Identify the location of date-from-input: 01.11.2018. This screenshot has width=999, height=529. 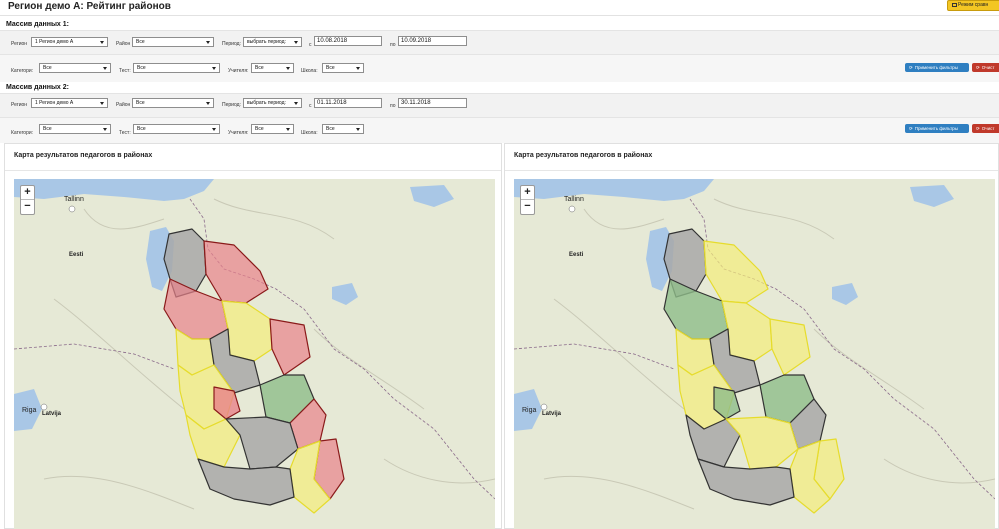
(348, 103).